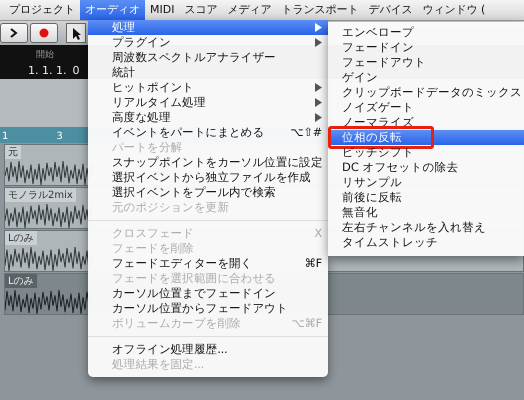 This screenshot has width=524, height=400. Describe the element at coordinates (13, 152) in the screenshot. I see `event-label: 元` at that location.